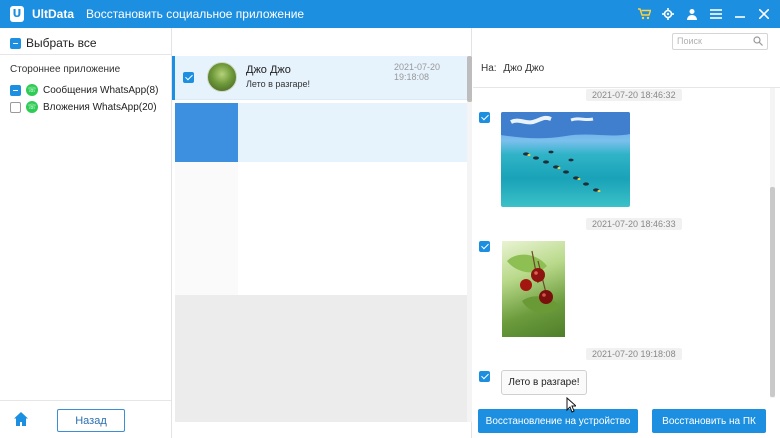  What do you see at coordinates (15, 90) in the screenshot?
I see `whatsapp-messages-checkbox` at bounding box center [15, 90].